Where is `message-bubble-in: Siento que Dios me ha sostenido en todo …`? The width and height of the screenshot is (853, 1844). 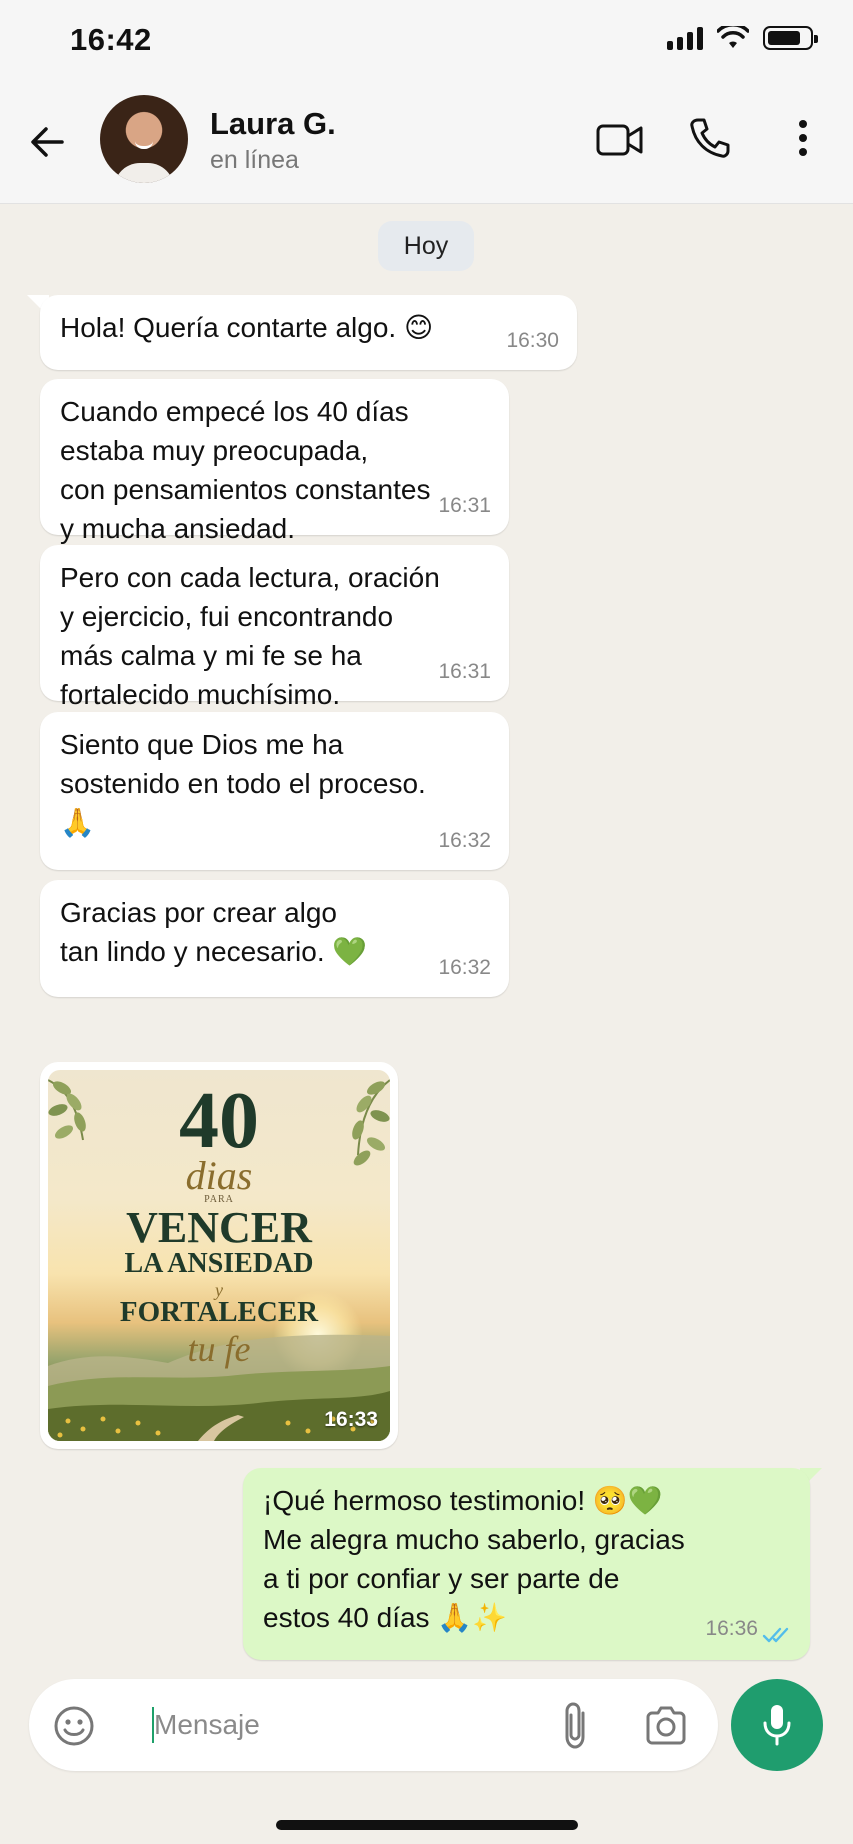 message-bubble-in: Siento que Dios me ha sostenido en todo … is located at coordinates (274, 791).